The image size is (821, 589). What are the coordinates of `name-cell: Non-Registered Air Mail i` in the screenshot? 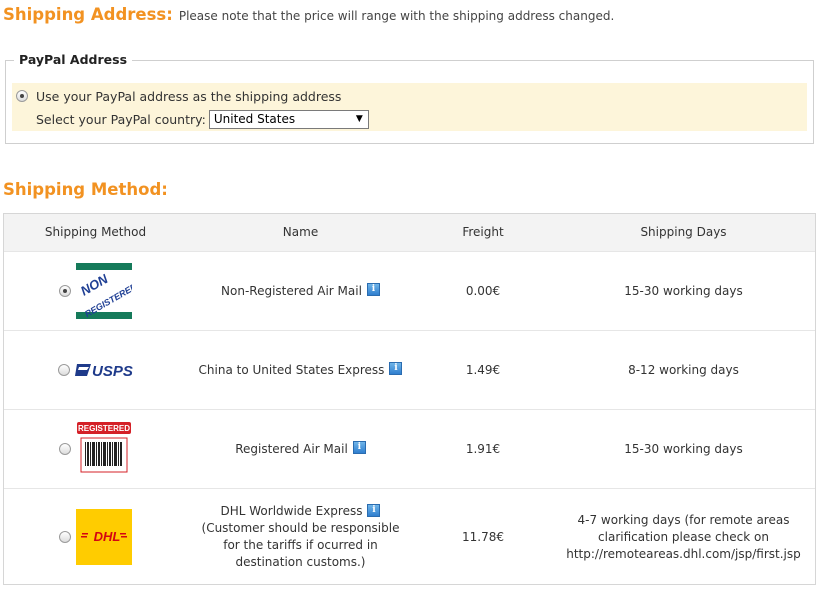 It's located at (300, 291).